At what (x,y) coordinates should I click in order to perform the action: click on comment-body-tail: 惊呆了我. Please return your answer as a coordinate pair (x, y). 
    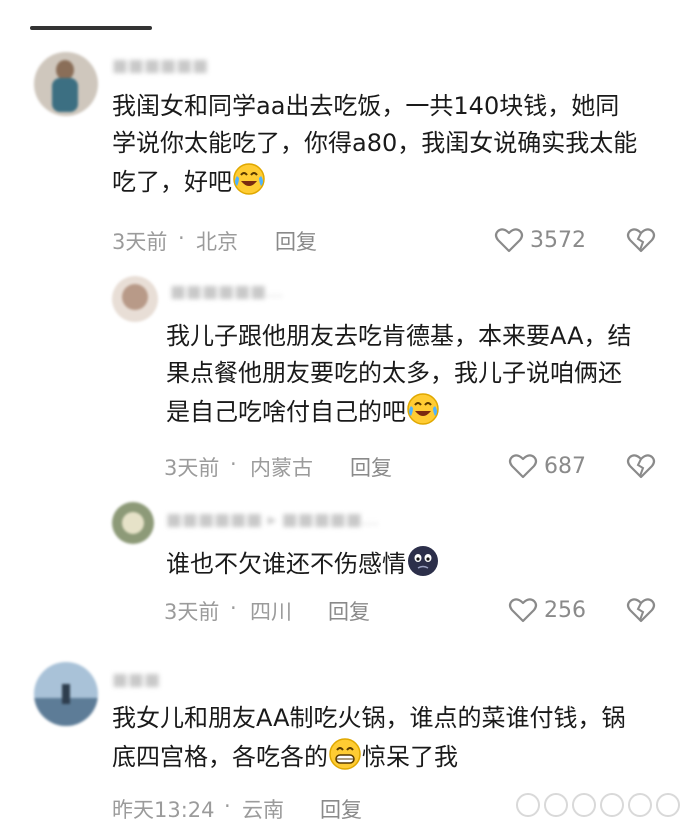
    Looking at the image, I should click on (410, 757).